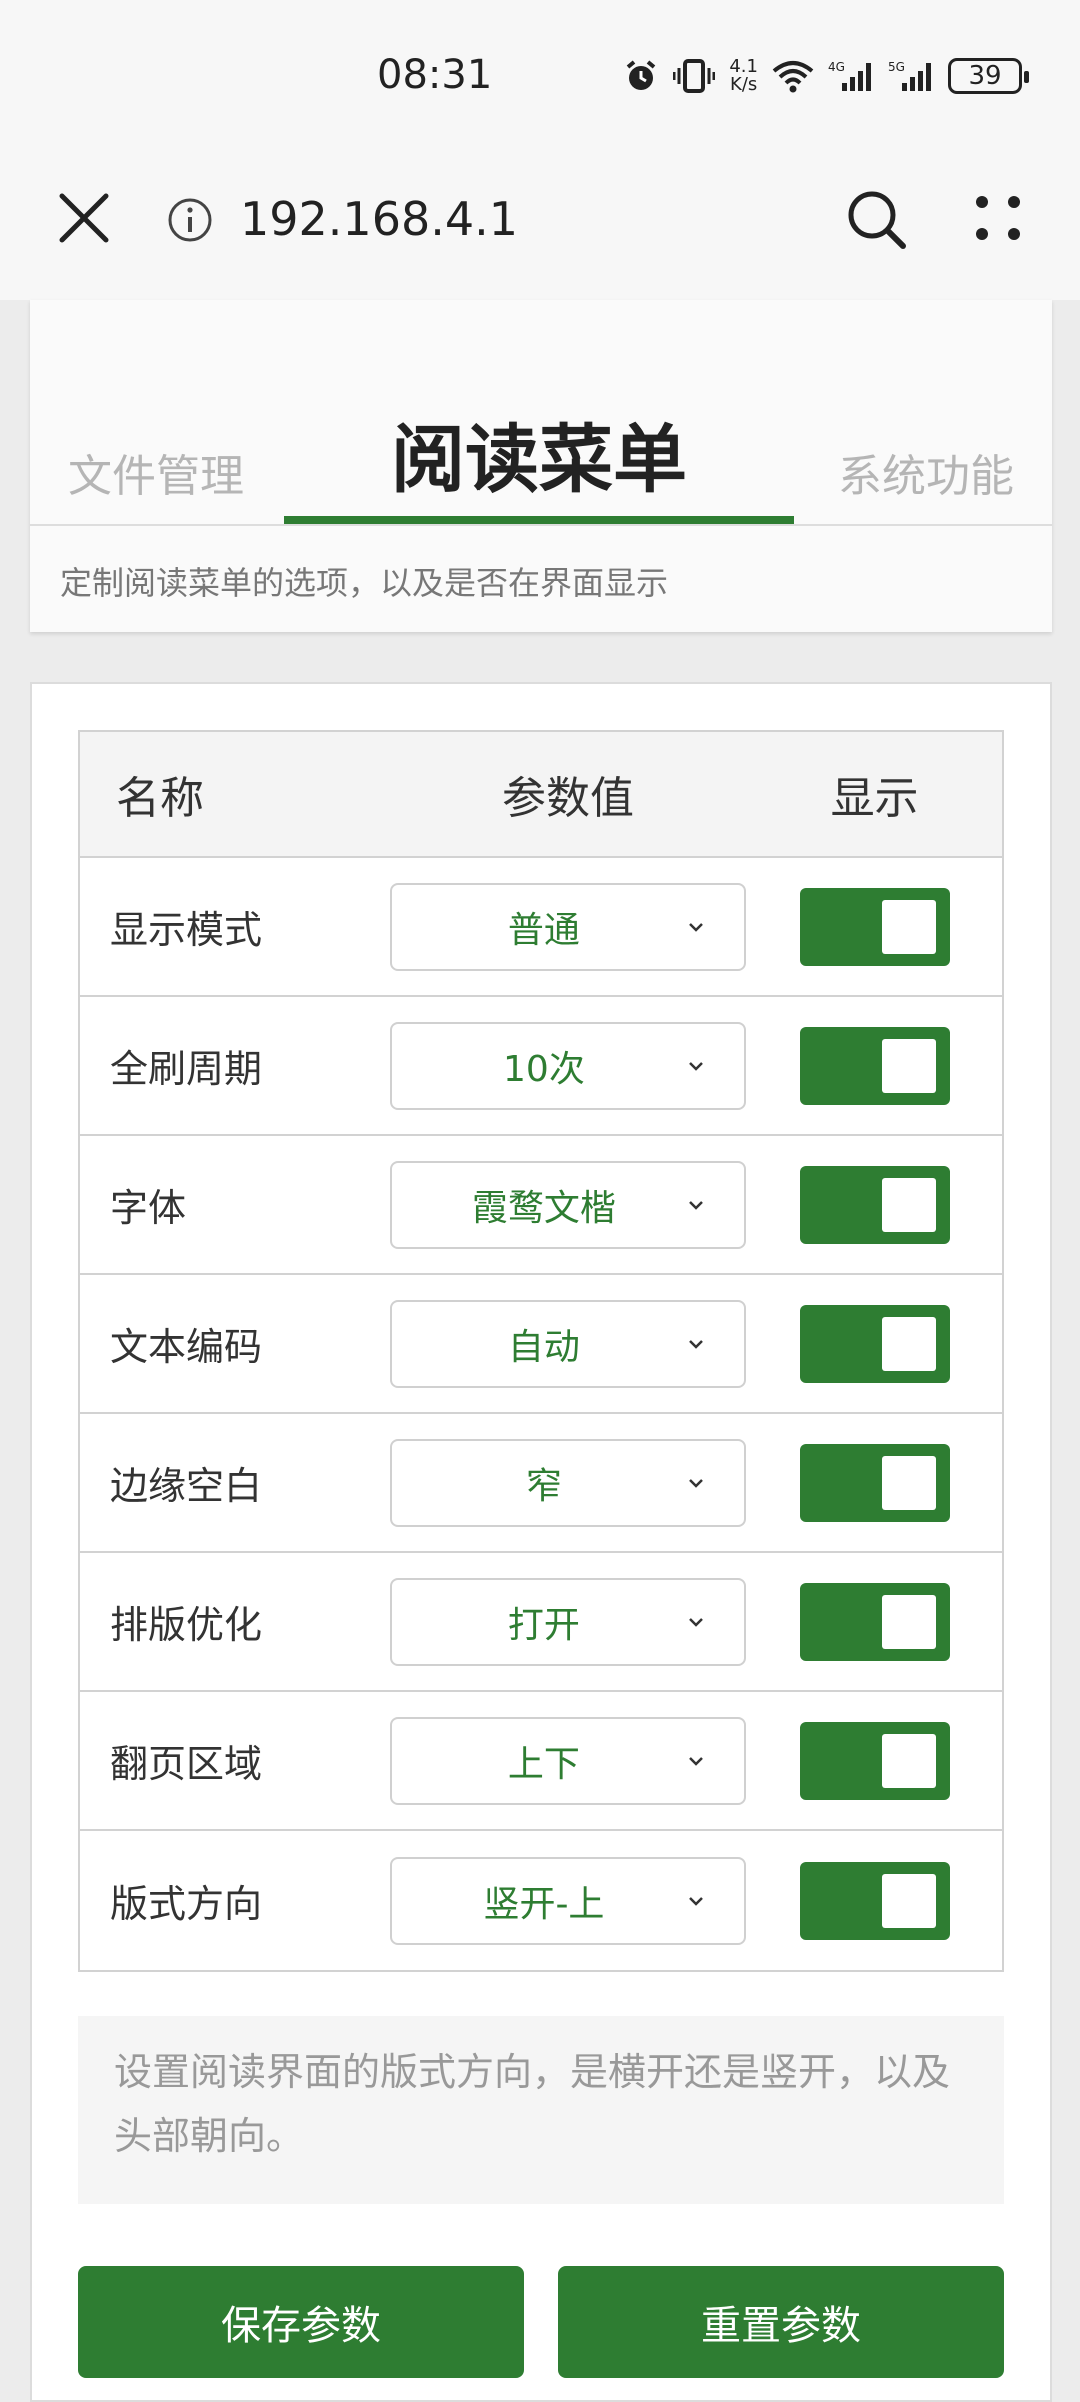 The height and width of the screenshot is (2402, 1080). Describe the element at coordinates (186, 1625) in the screenshot. I see `row-name: 排版优化` at that location.